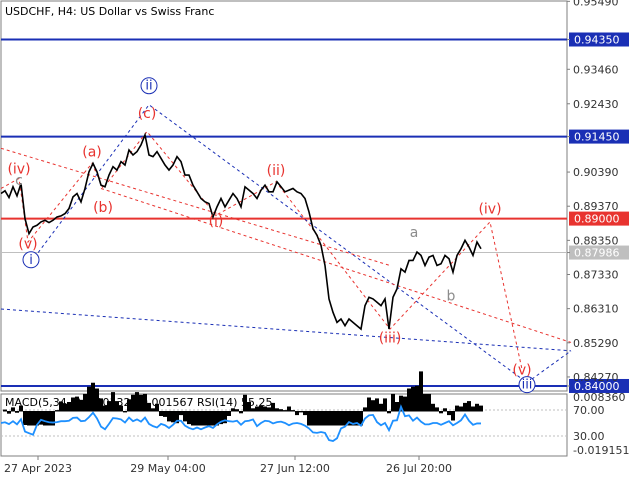 This screenshot has height=480, width=640. What do you see at coordinates (597, 253) in the screenshot?
I see `current-price-label: 0.87986` at bounding box center [597, 253].